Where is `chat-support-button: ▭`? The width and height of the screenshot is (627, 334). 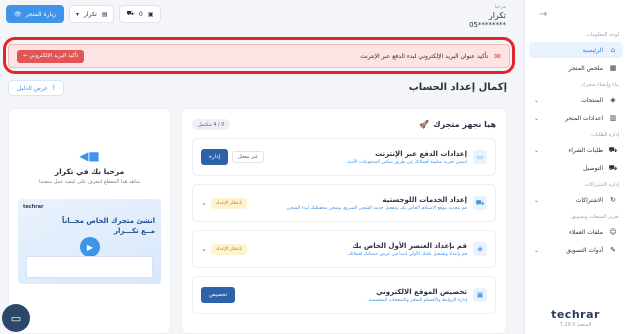
chat-support-button: ▭ is located at coordinates (16, 318).